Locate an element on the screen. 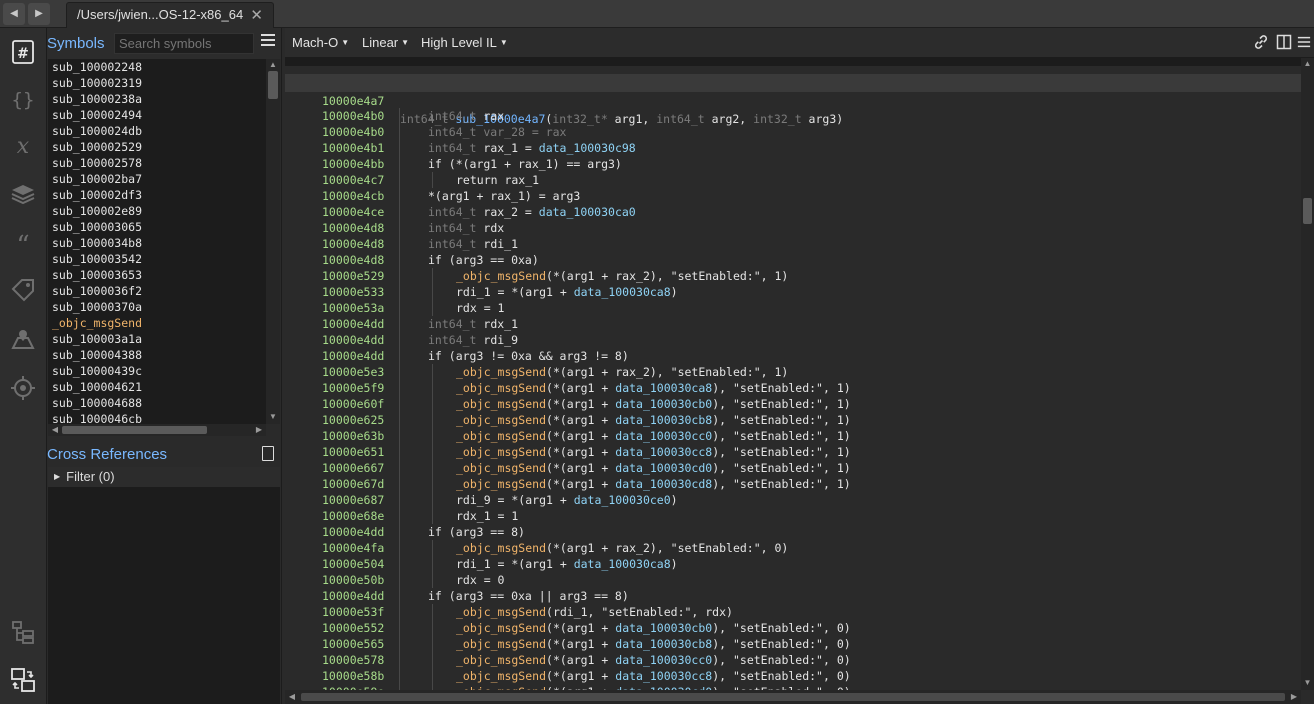 The image size is (1314, 704). data-symbol-token: data_100030cd0 is located at coordinates (663, 468).